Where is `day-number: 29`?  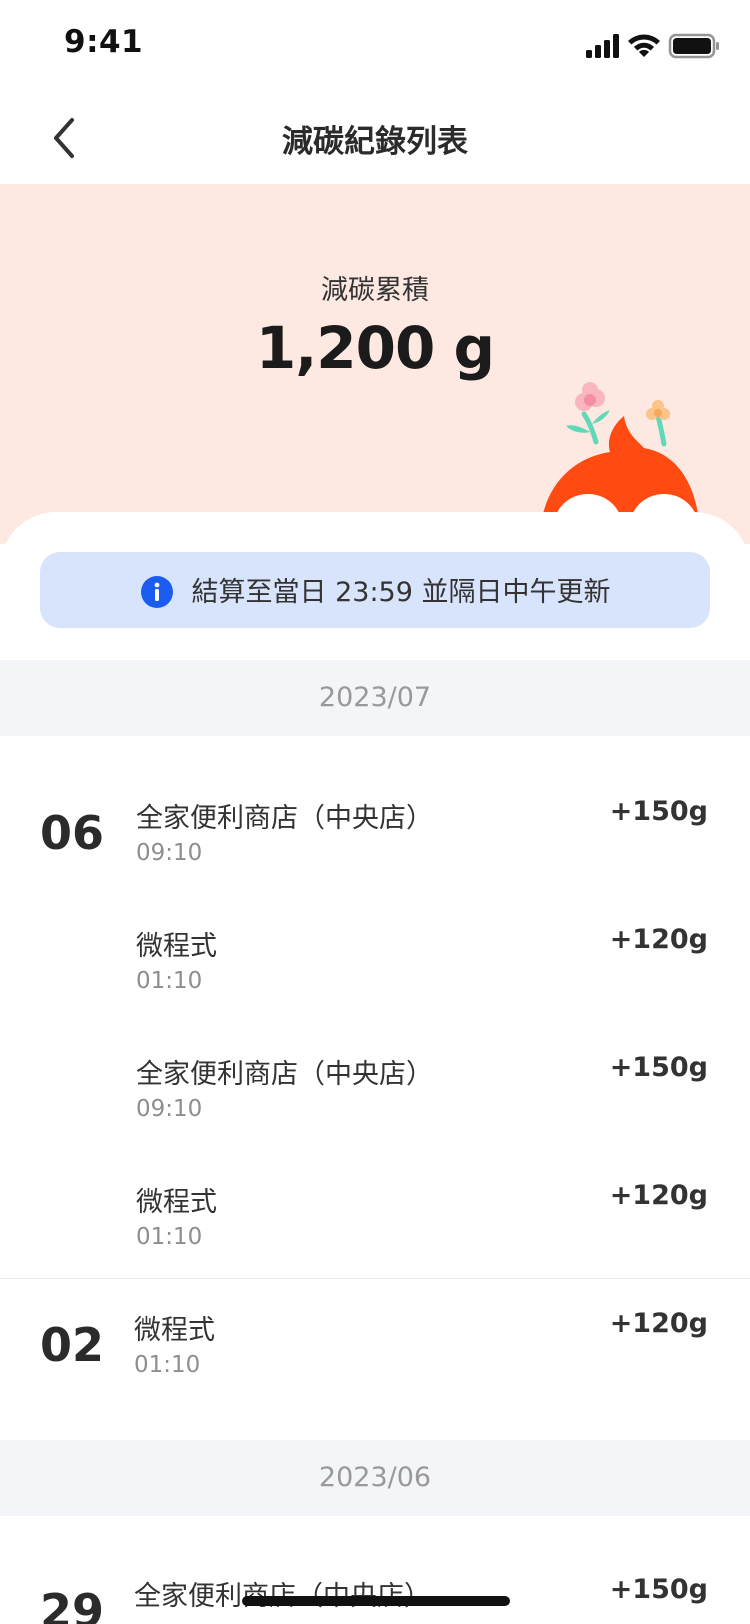 day-number: 29 is located at coordinates (72, 1604).